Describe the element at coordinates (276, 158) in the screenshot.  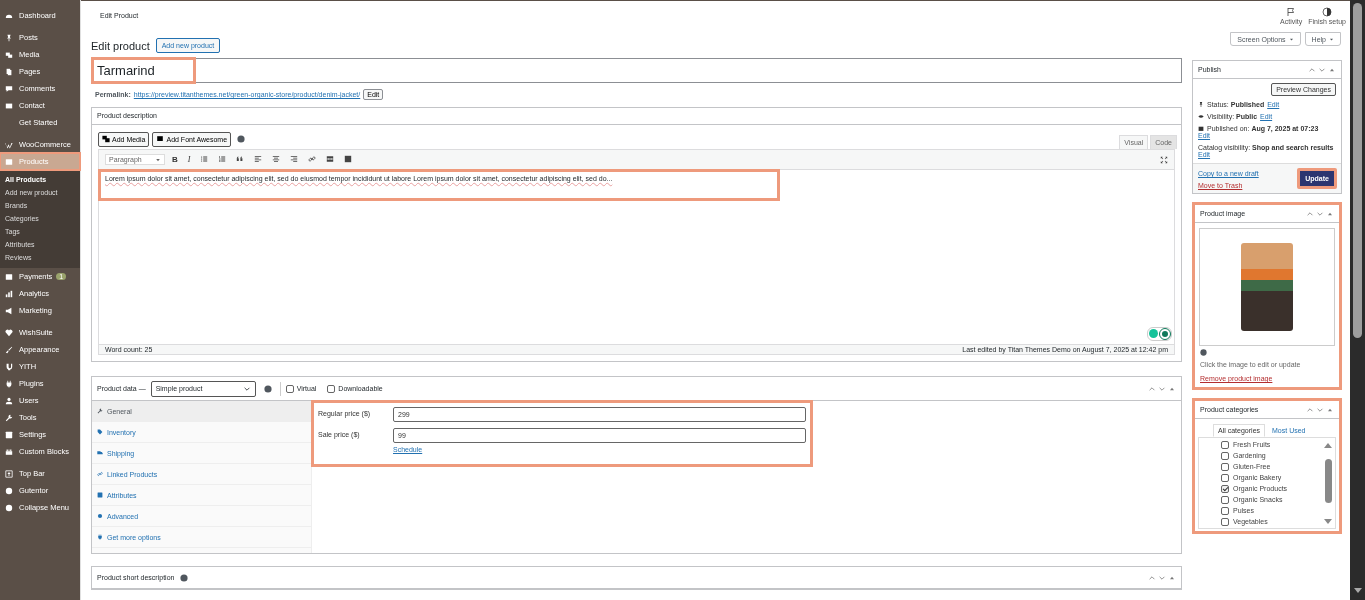
I see `align-center-icon` at that location.